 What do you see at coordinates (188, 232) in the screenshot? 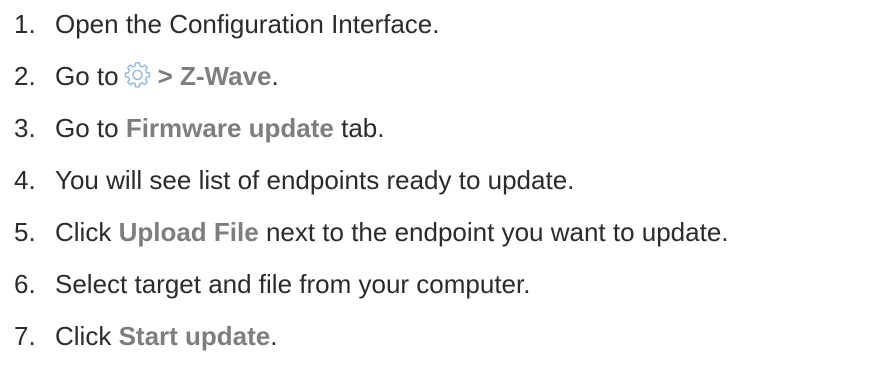
I see `upload-file-label: Upload File` at bounding box center [188, 232].